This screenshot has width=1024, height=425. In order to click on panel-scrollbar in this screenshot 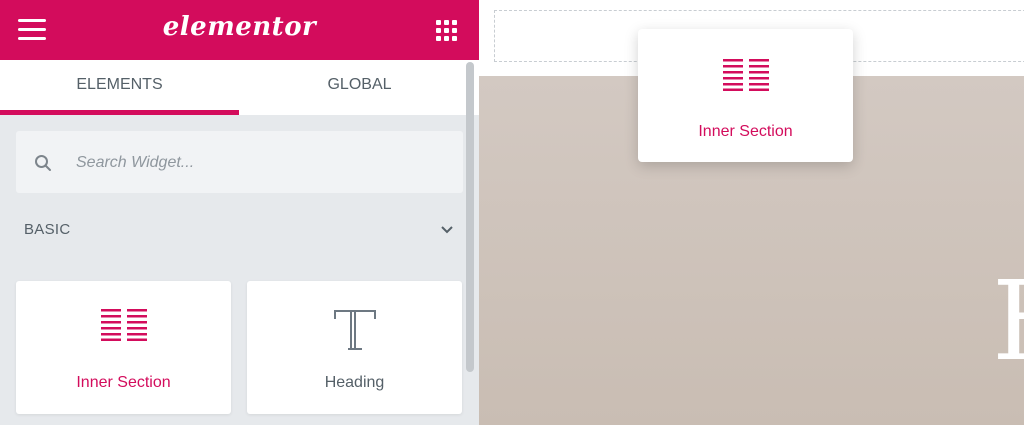, I will do `click(470, 217)`.